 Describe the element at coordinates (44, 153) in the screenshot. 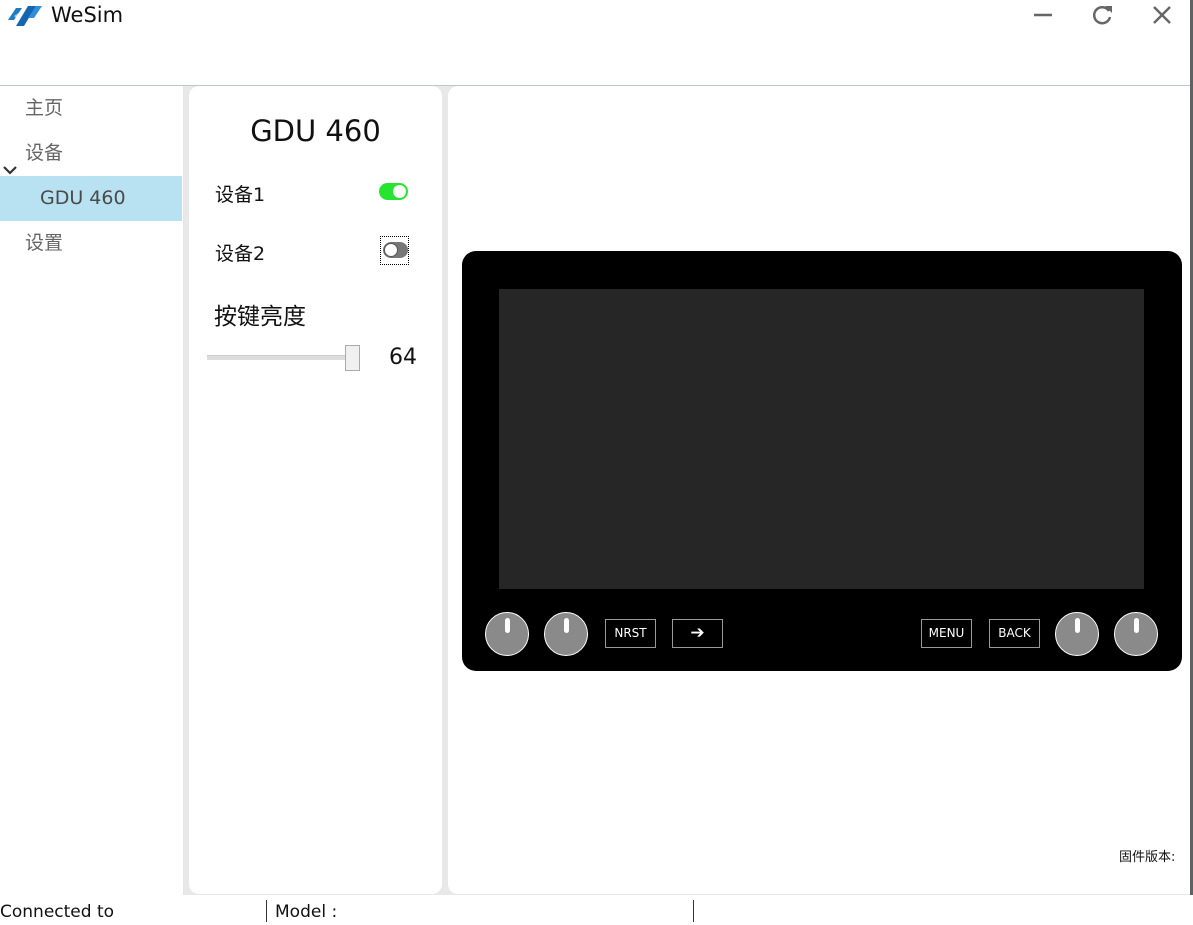

I see `sidebar-item-label: 设备` at that location.